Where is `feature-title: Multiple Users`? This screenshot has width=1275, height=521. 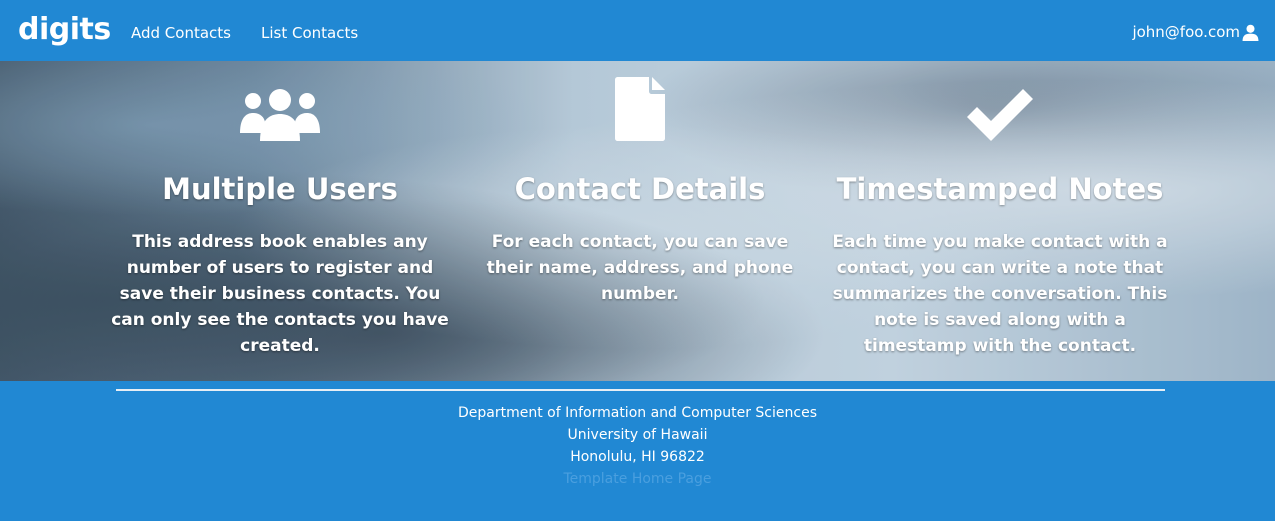
feature-title: Multiple Users is located at coordinates (280, 189).